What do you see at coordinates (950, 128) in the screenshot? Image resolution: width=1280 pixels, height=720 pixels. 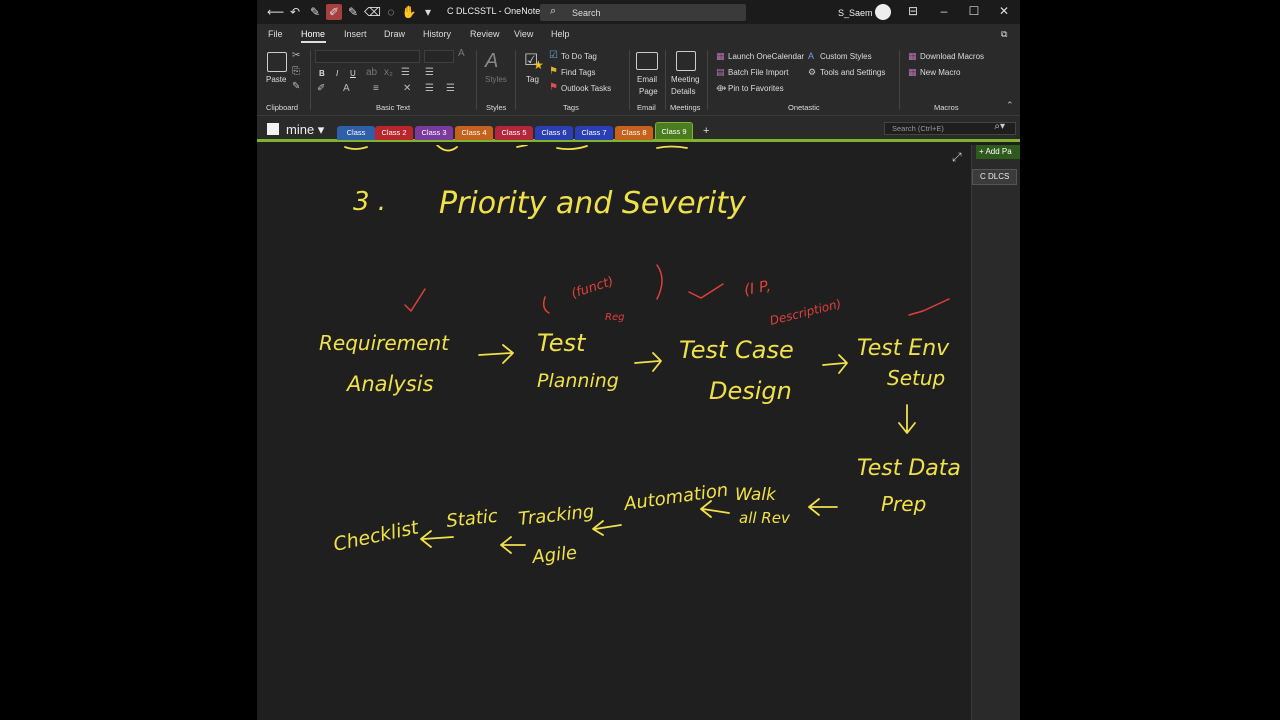 I see `notebook-search-input: Search (Ctrl+E) ⌕▾` at bounding box center [950, 128].